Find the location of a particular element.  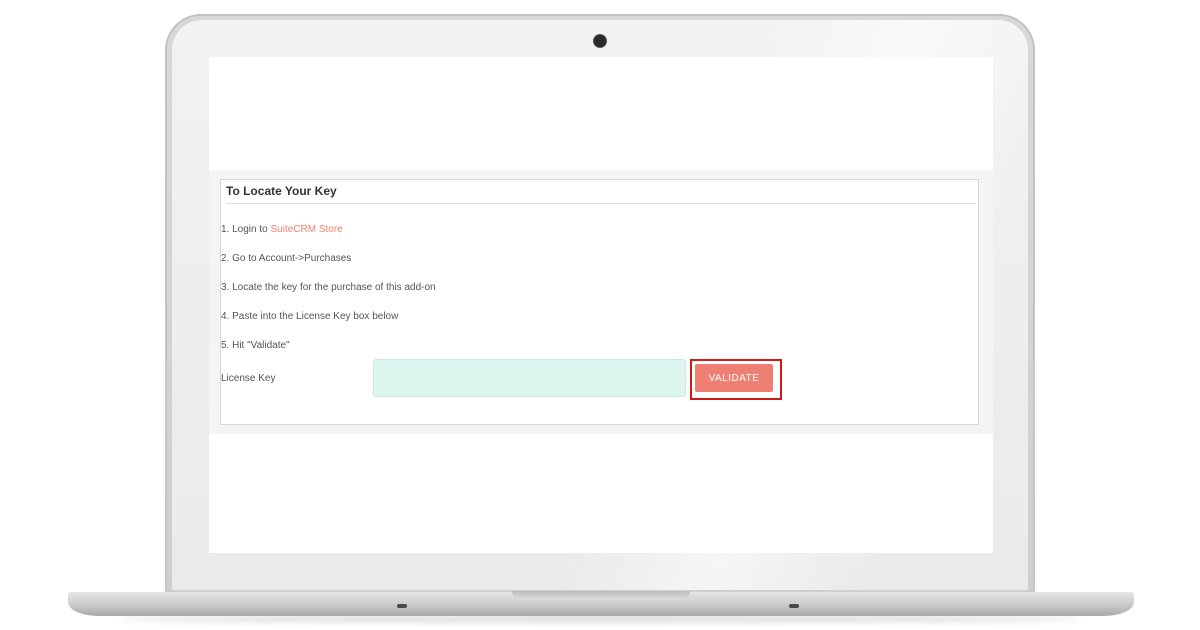

suitecrm-store-link: SuiteCRM Store is located at coordinates (306, 229).